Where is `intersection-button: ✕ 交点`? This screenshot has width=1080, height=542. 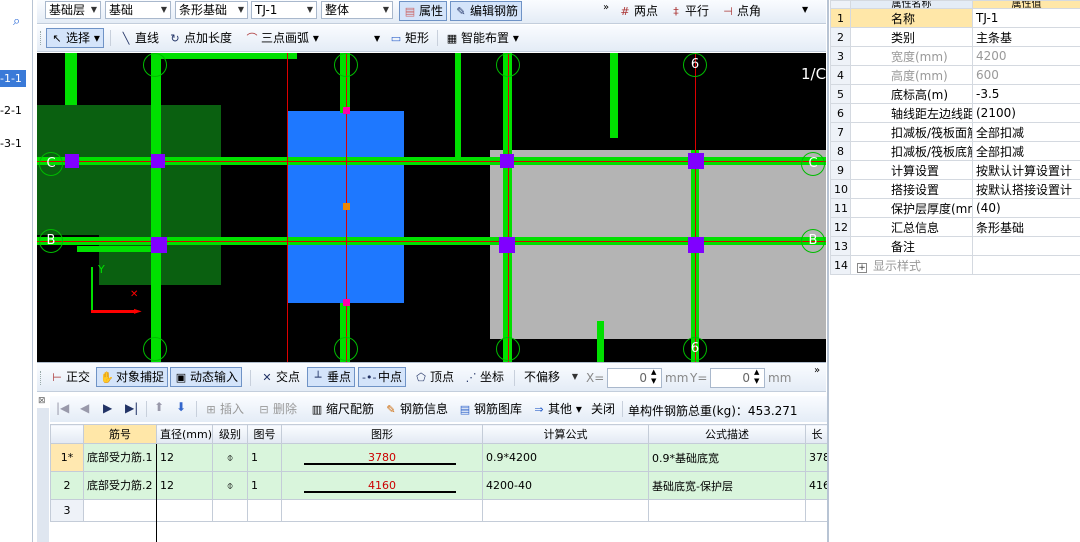 intersection-button: ✕ 交点 is located at coordinates (280, 377).